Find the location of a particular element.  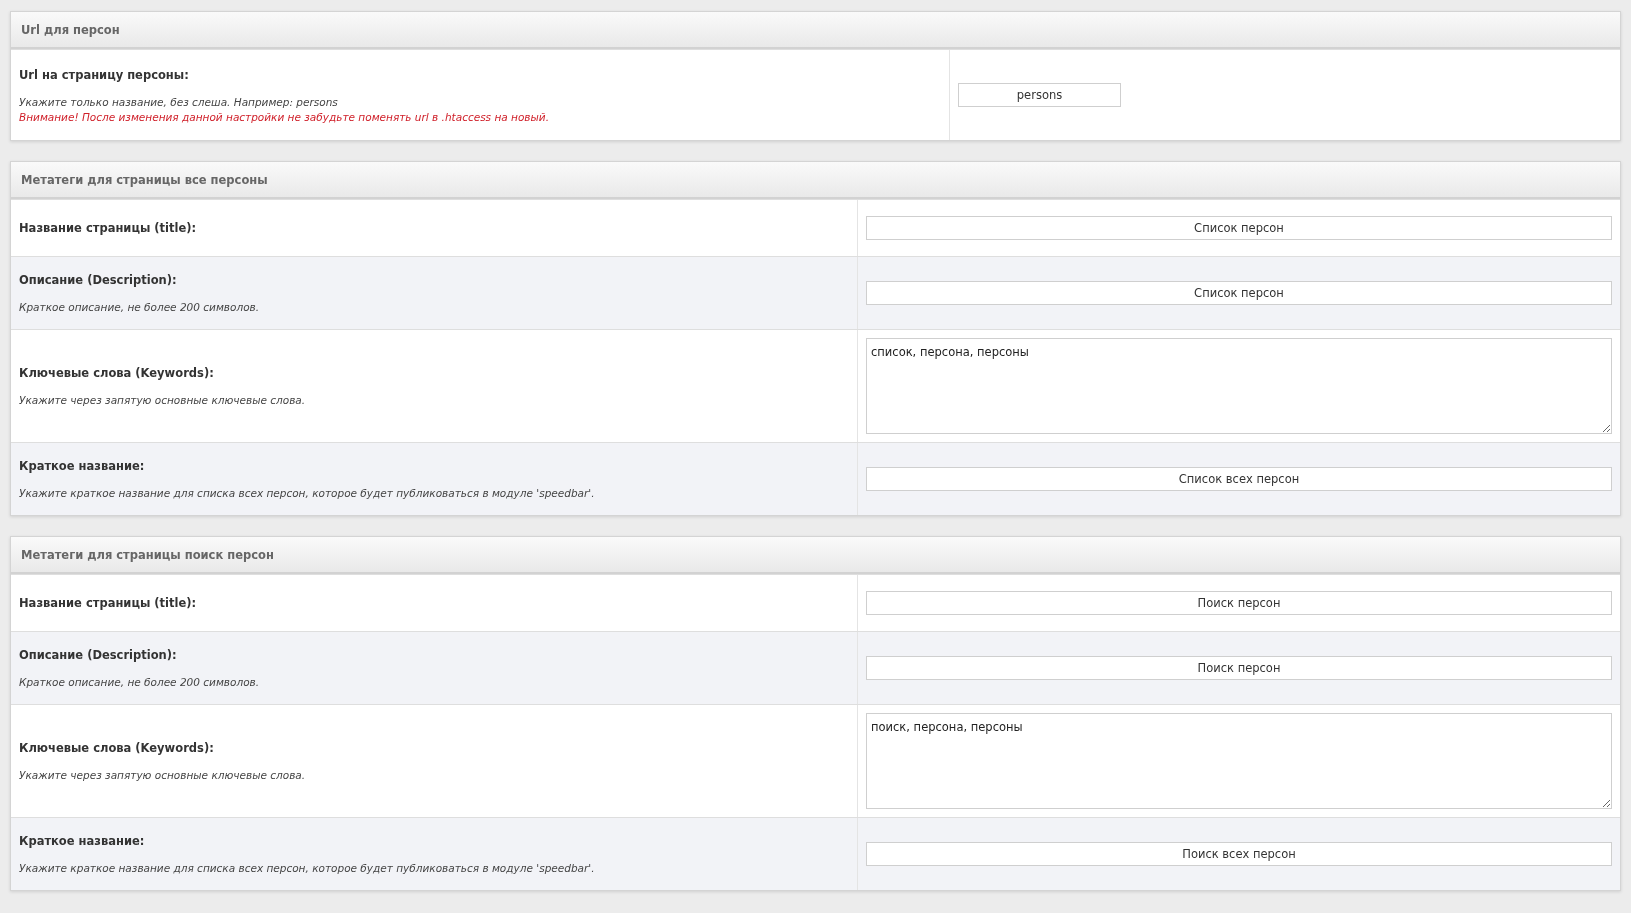

hint-text: Укажите только название, без слеша. Например: persons is located at coordinates (179, 101).